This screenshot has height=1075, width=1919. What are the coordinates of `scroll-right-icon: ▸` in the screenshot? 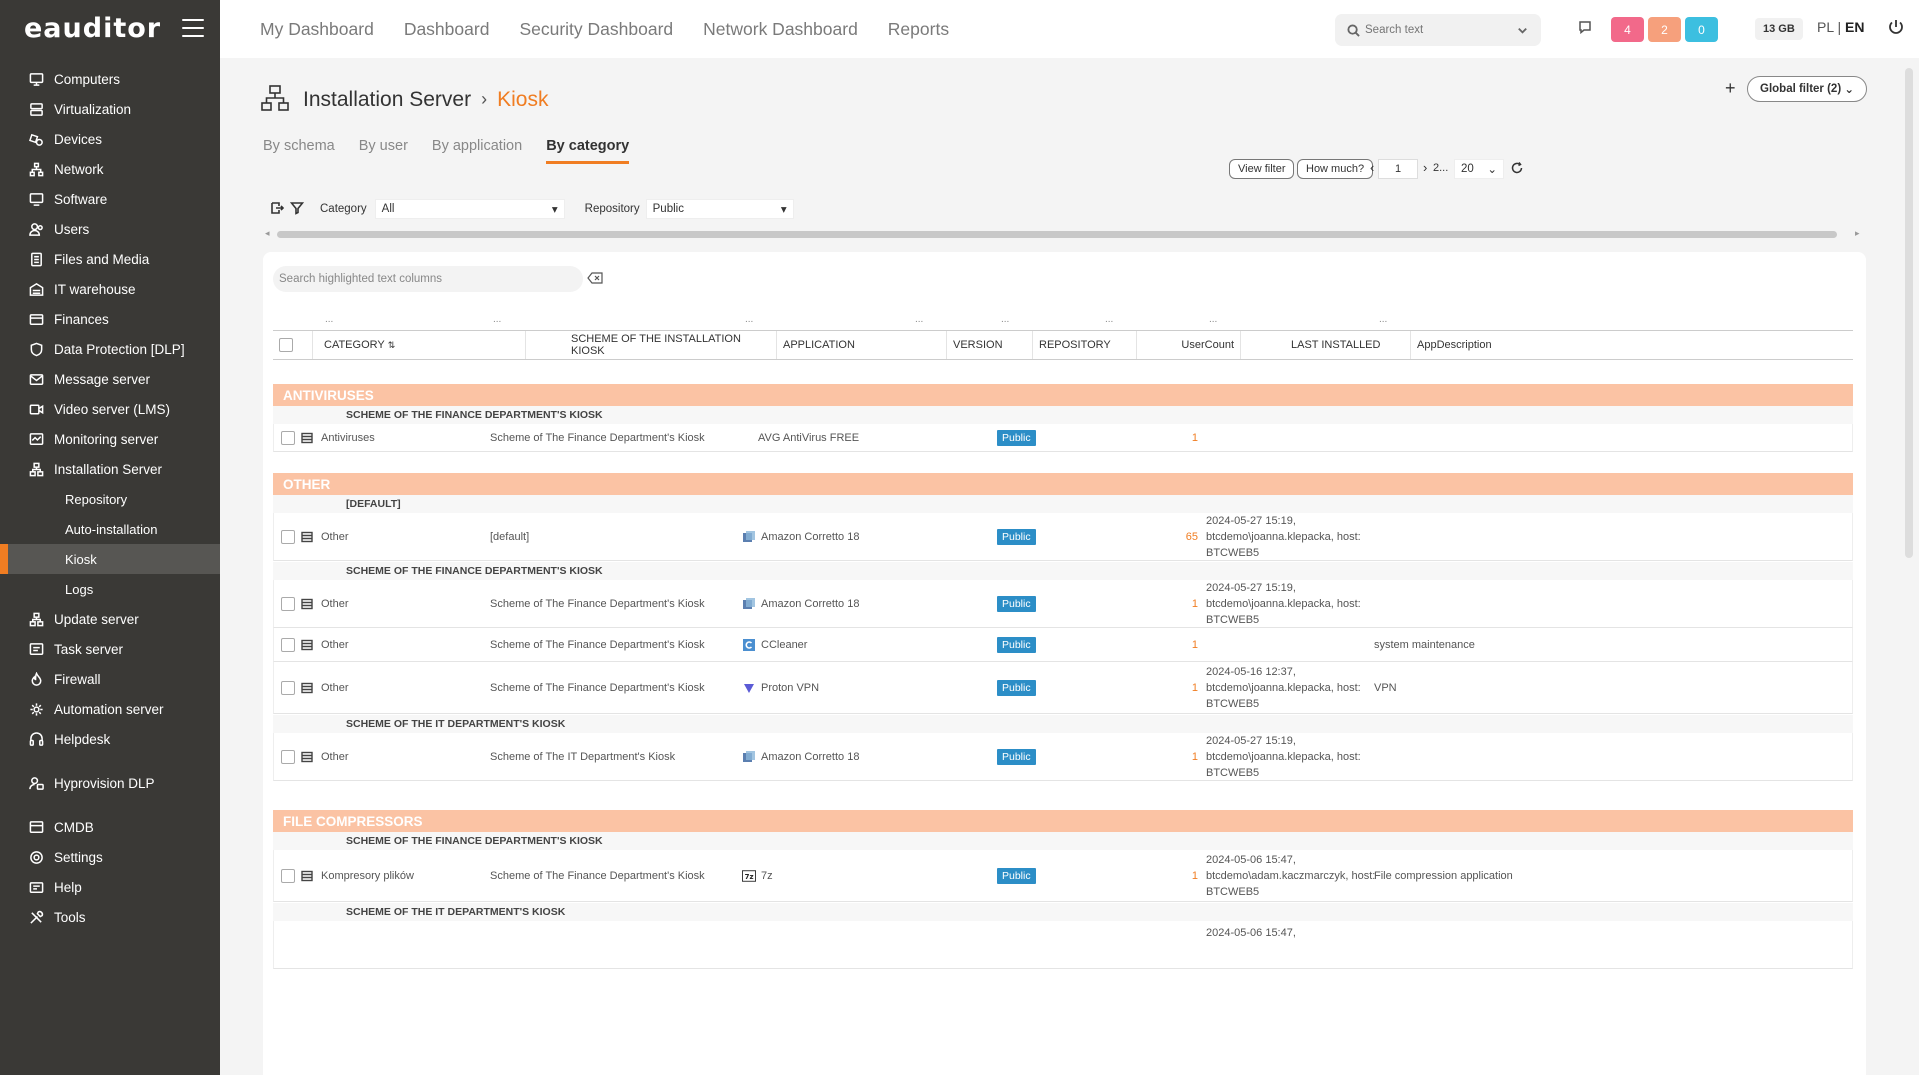 It's located at (1857, 233).